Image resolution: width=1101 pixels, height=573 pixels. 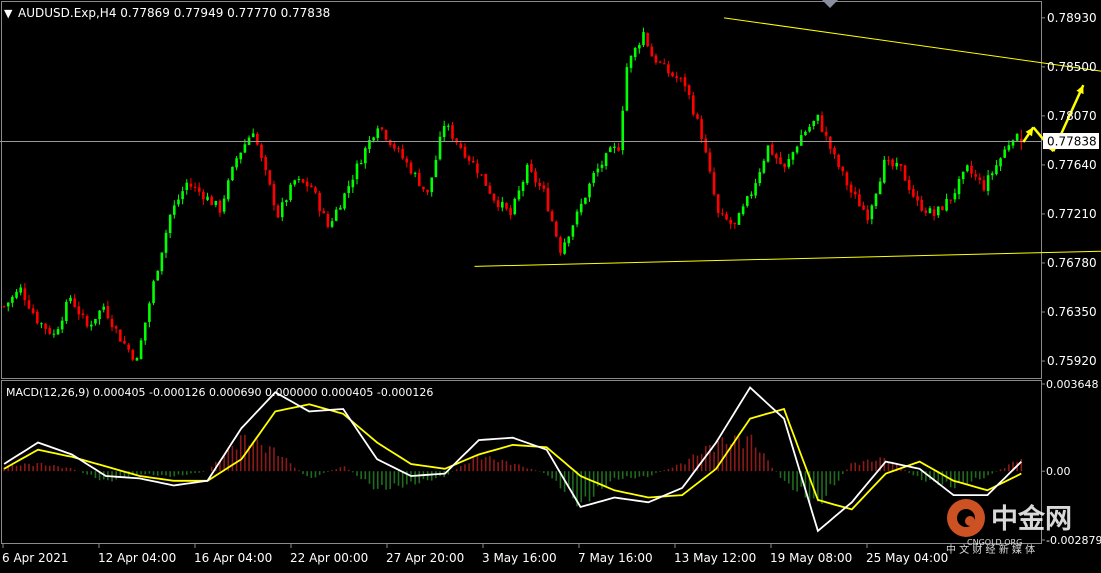 What do you see at coordinates (811, 558) in the screenshot?
I see `time-tick-label: 19 May 08:00` at bounding box center [811, 558].